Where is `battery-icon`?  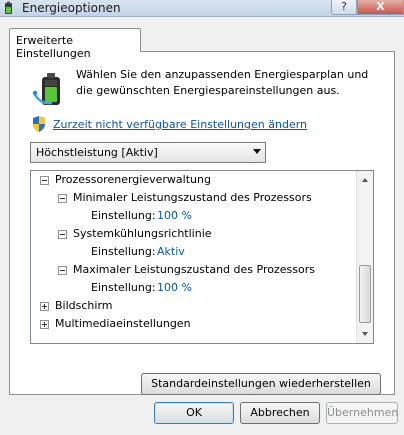 battery-icon is located at coordinates (8, 7).